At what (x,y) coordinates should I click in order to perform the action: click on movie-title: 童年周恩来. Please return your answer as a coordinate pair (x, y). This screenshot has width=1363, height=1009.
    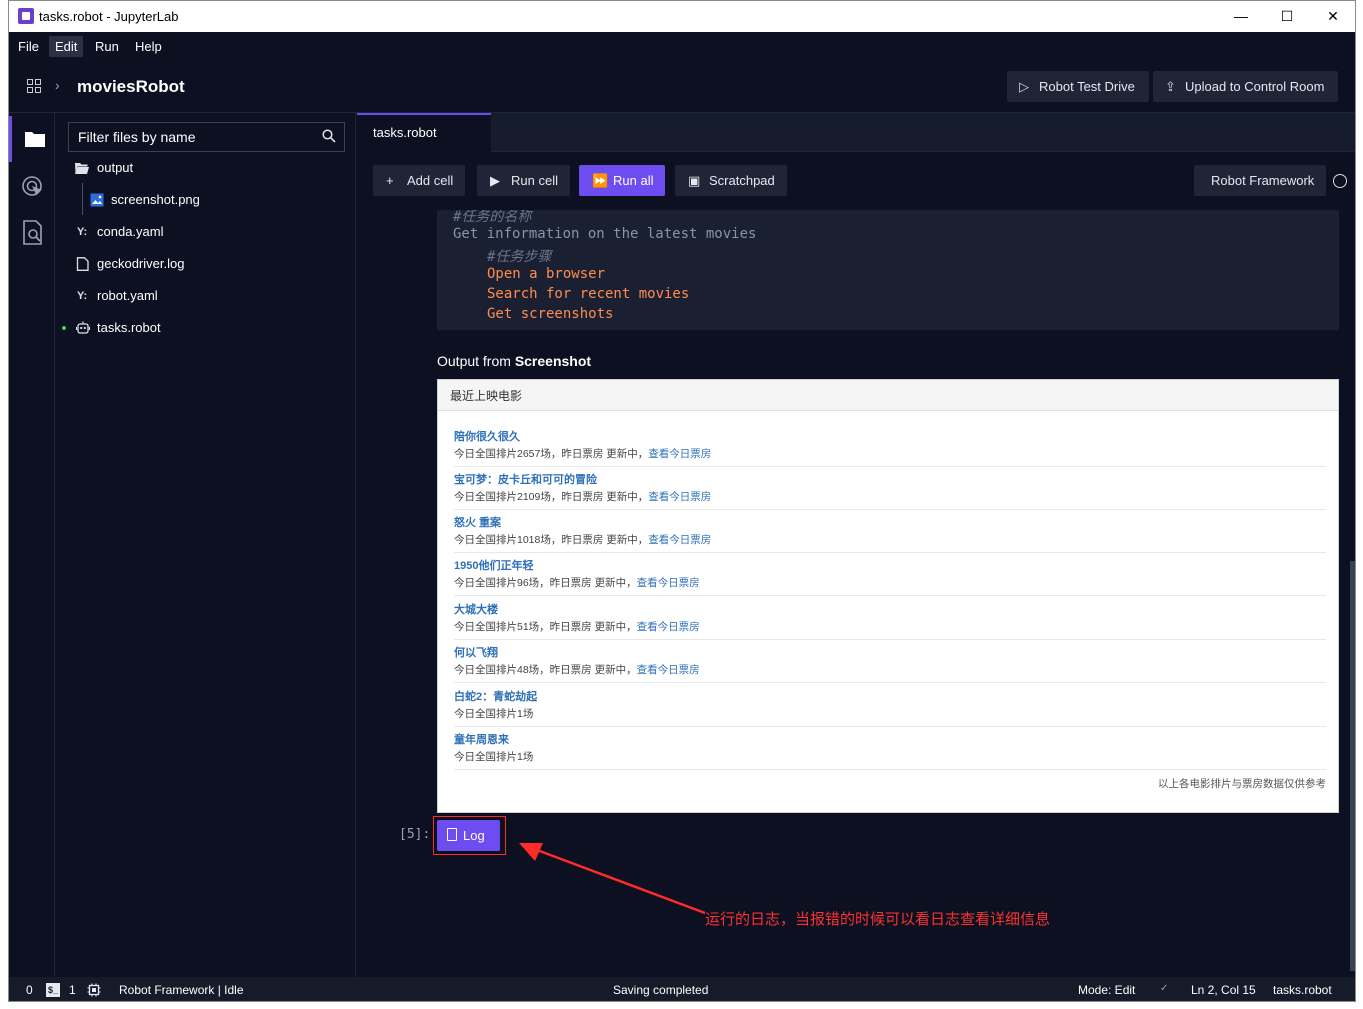
    Looking at the image, I should click on (481, 740).